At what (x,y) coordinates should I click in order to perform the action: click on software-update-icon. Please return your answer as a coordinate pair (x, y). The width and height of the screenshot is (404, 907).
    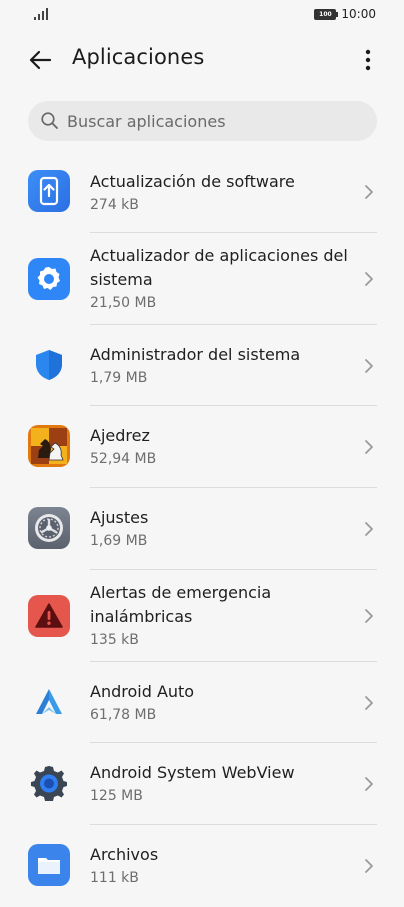
    Looking at the image, I should click on (49, 191).